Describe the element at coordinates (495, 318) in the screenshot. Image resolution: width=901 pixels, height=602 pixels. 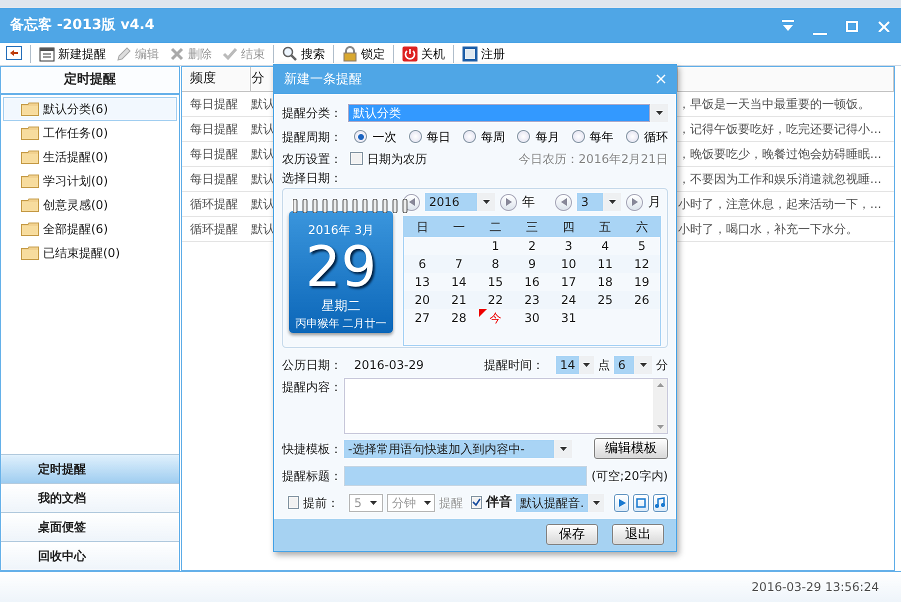
I see `date-cell: 今` at that location.